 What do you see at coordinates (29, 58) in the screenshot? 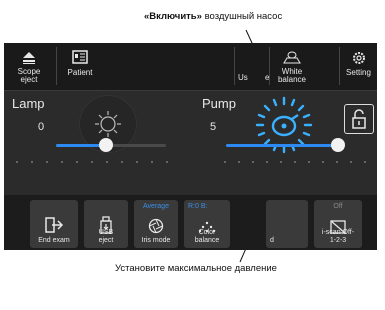
I see `eject-icon` at bounding box center [29, 58].